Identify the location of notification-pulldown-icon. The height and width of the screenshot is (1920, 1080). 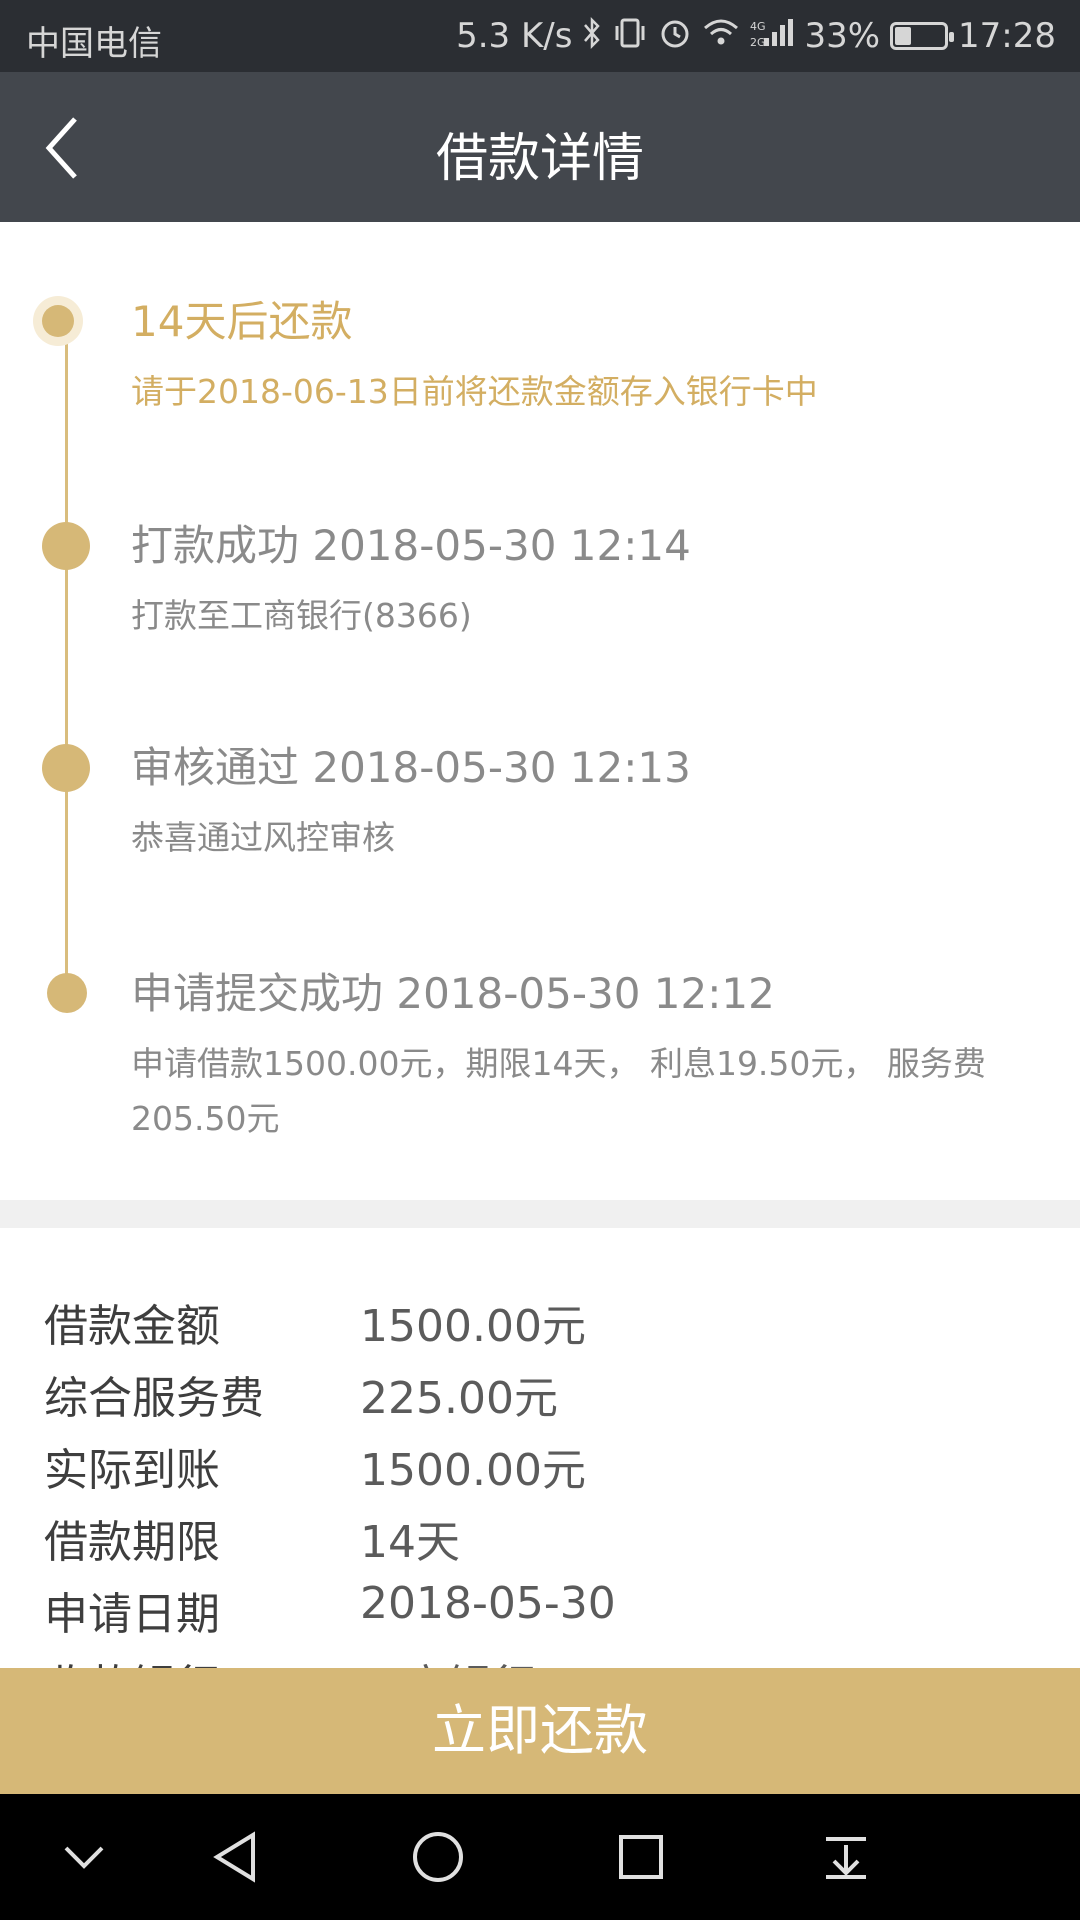
(846, 1857).